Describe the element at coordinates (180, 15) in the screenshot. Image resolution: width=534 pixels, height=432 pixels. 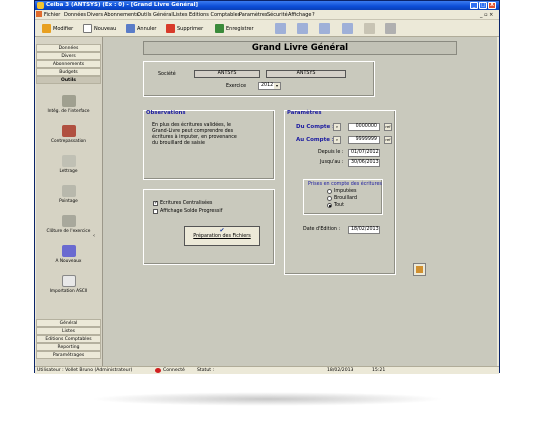
I see `menu-listes: Listes` at that location.